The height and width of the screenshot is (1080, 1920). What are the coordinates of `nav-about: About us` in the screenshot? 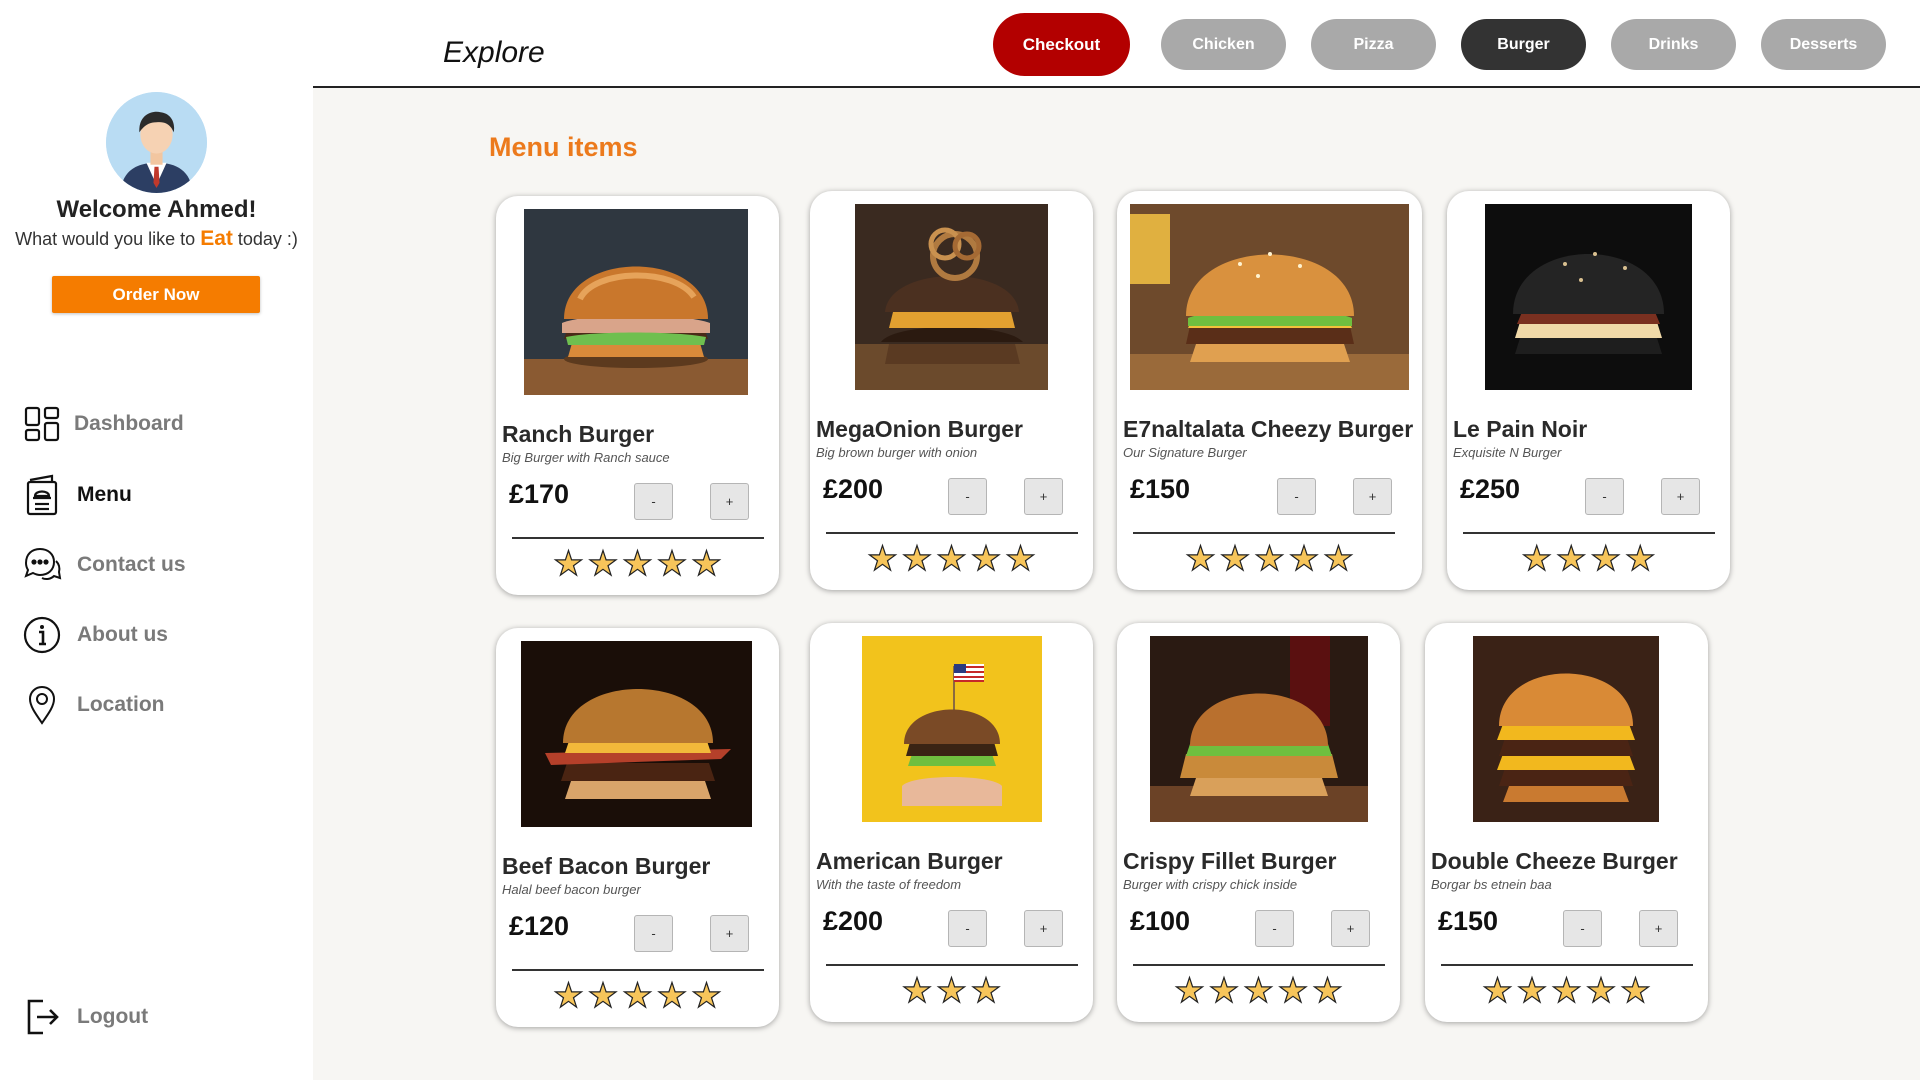 It's located at (157, 635).